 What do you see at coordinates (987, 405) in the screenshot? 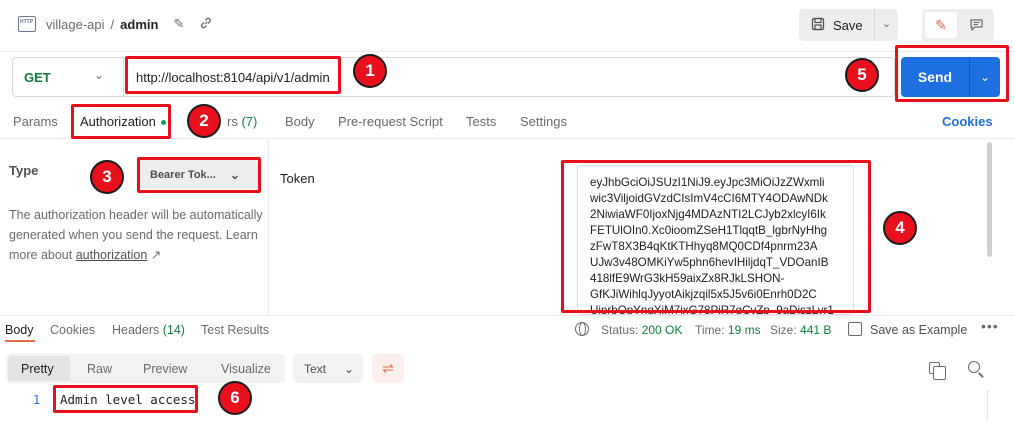
I see `response-scrollbar` at bounding box center [987, 405].